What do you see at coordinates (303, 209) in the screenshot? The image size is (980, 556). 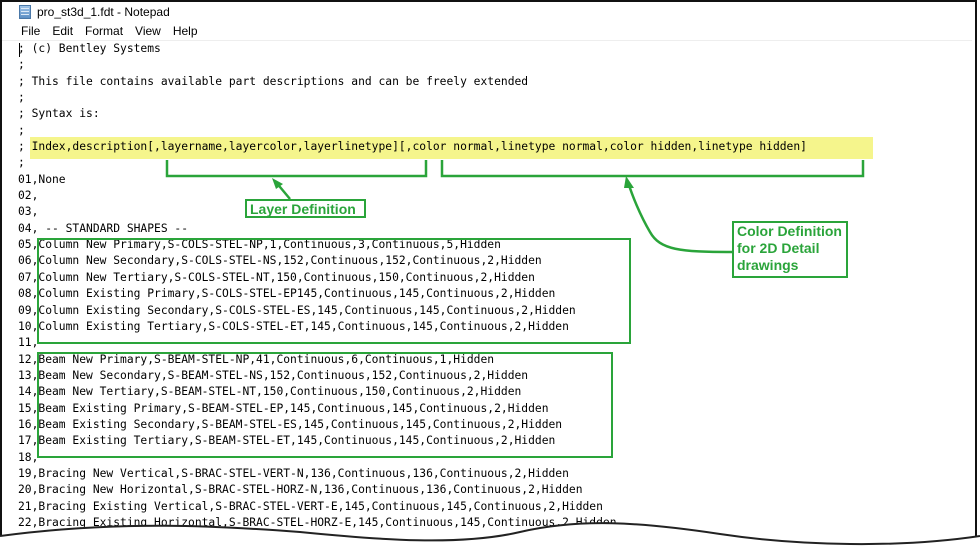 I see `layer-definition-text: Layer Definition` at bounding box center [303, 209].